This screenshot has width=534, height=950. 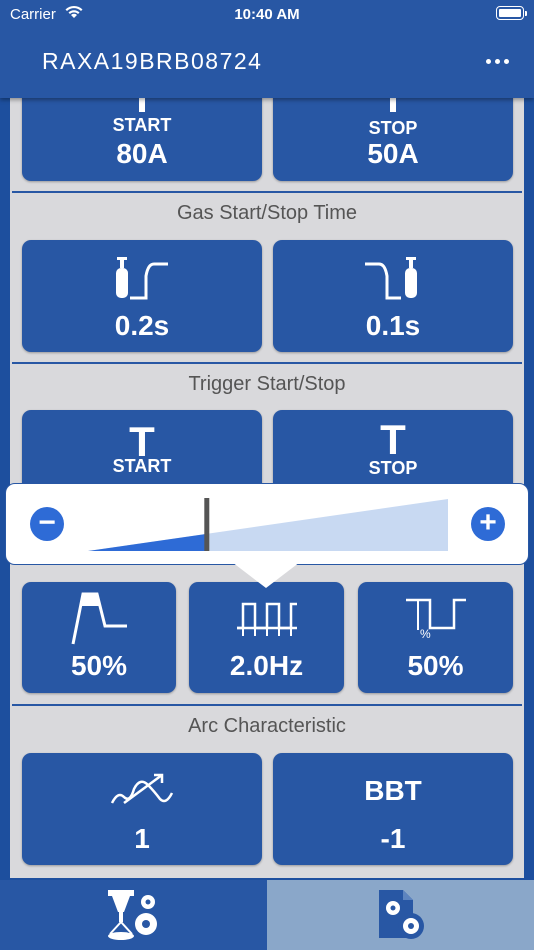 I want to click on stop-current-tile: STOP 50A, so click(x=393, y=139).